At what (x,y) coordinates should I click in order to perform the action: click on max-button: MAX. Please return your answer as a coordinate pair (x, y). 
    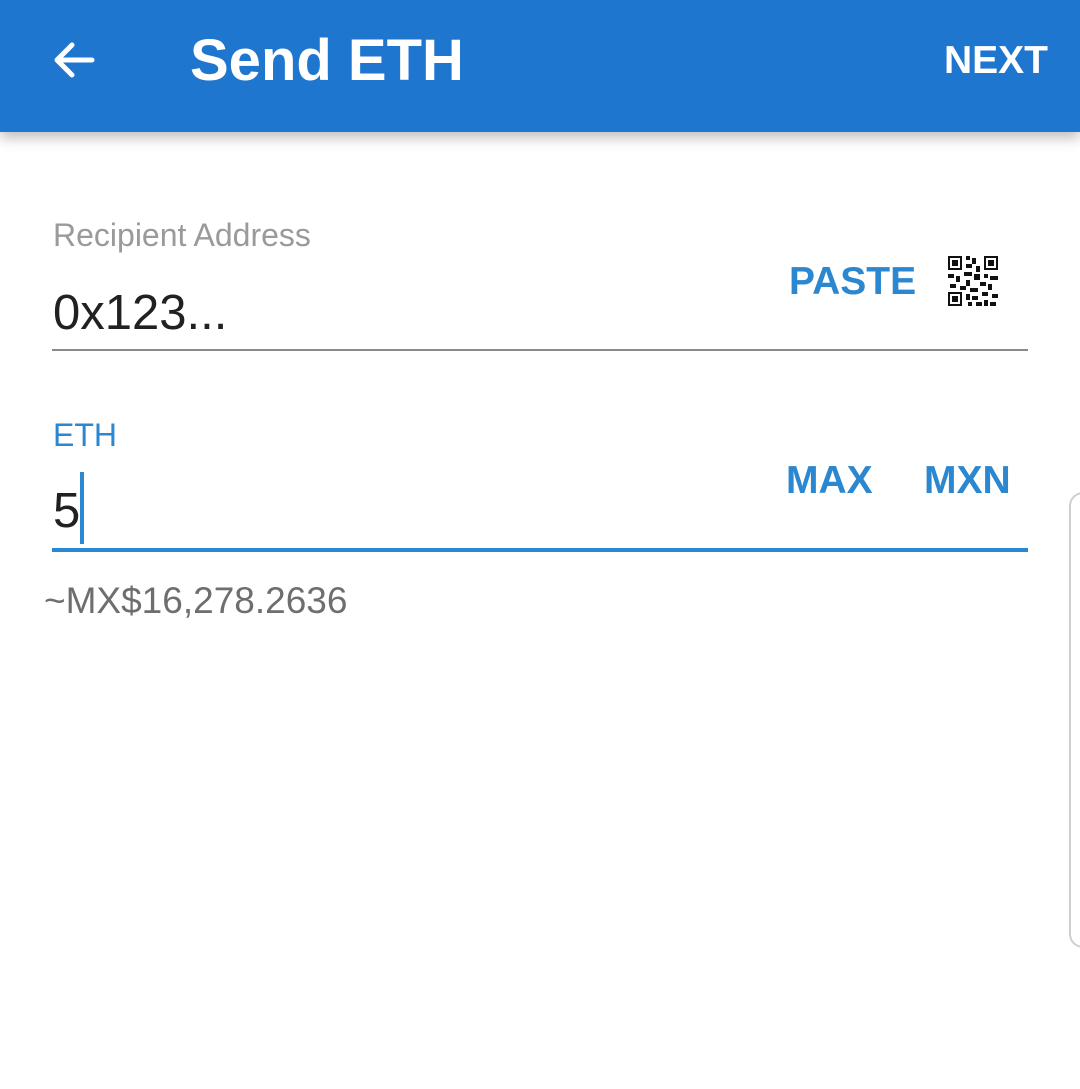
    Looking at the image, I should click on (829, 481).